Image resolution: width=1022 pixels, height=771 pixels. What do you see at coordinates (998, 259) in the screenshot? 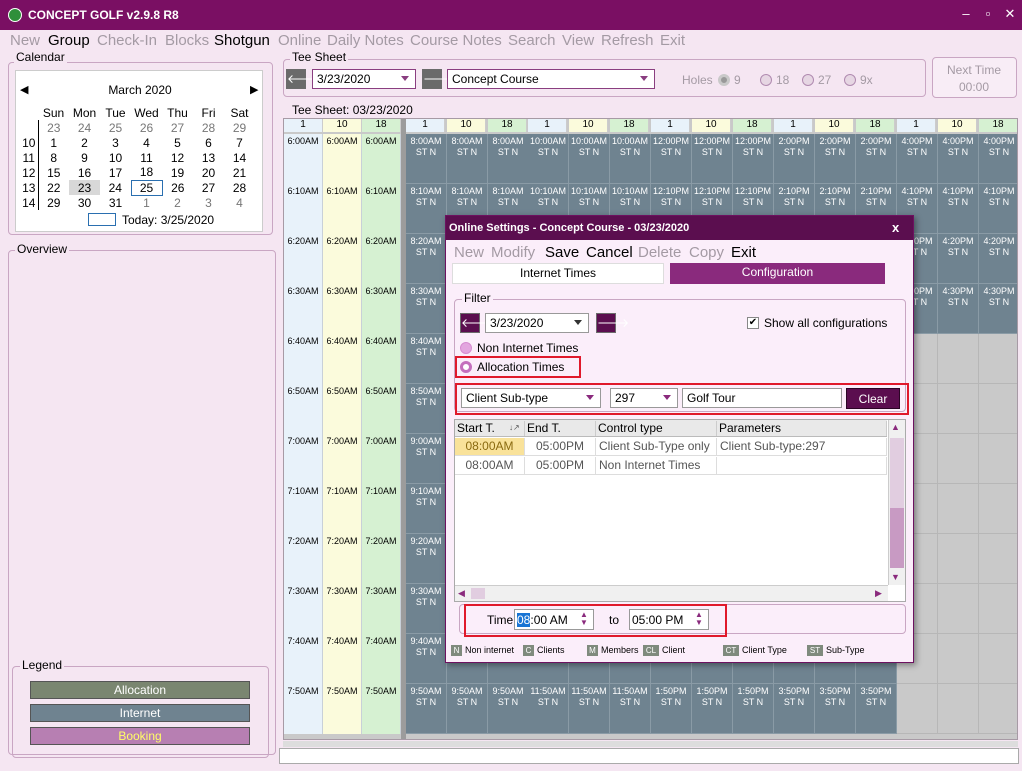
I see `tee-slot: 4:20PM ST N` at bounding box center [998, 259].